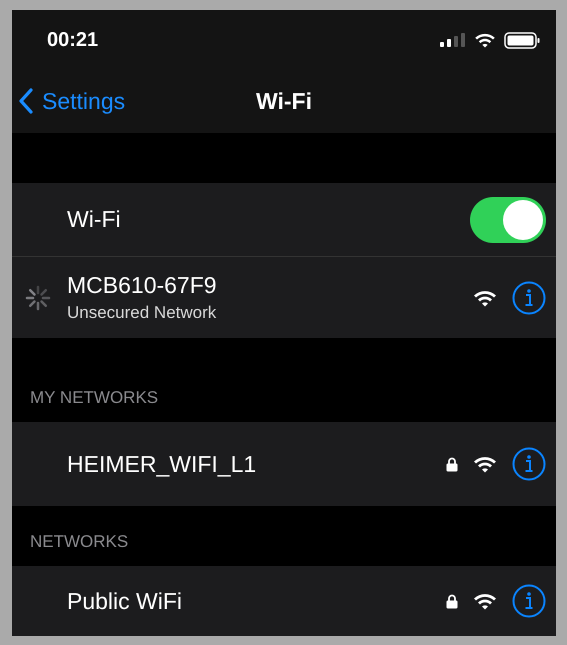 Image resolution: width=567 pixels, height=645 pixels. I want to click on page-title: Wi-Fi, so click(284, 101).